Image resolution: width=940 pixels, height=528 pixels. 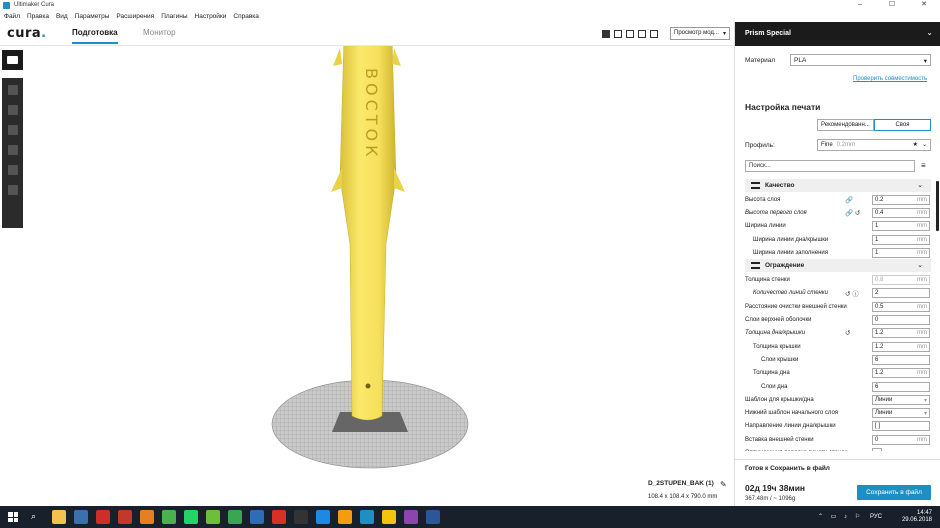 I want to click on category-header: Ограждение ⌄, so click(x=838, y=266).